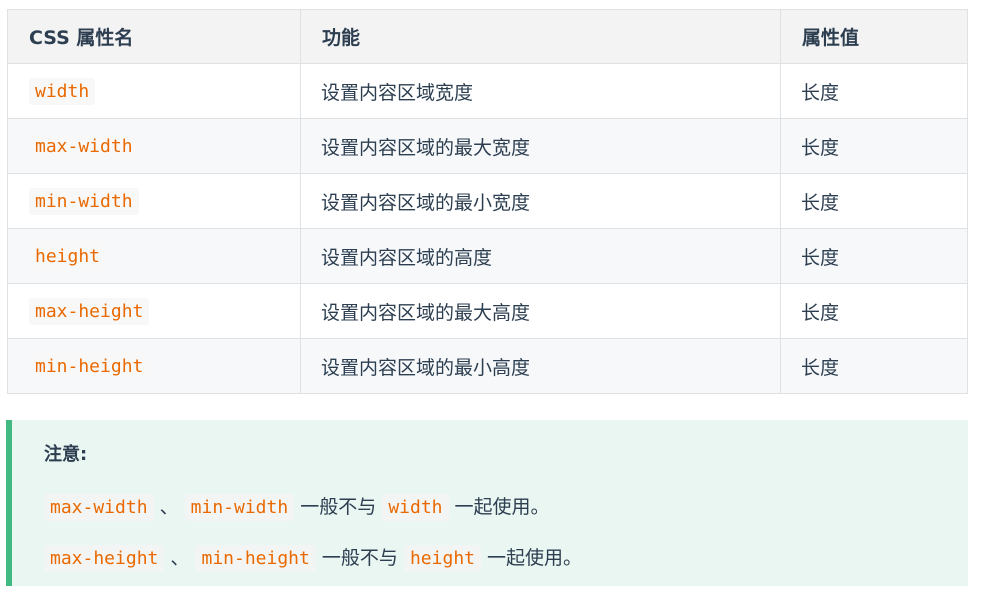 The image size is (981, 596). Describe the element at coordinates (89, 366) in the screenshot. I see `property-code: min-height` at that location.